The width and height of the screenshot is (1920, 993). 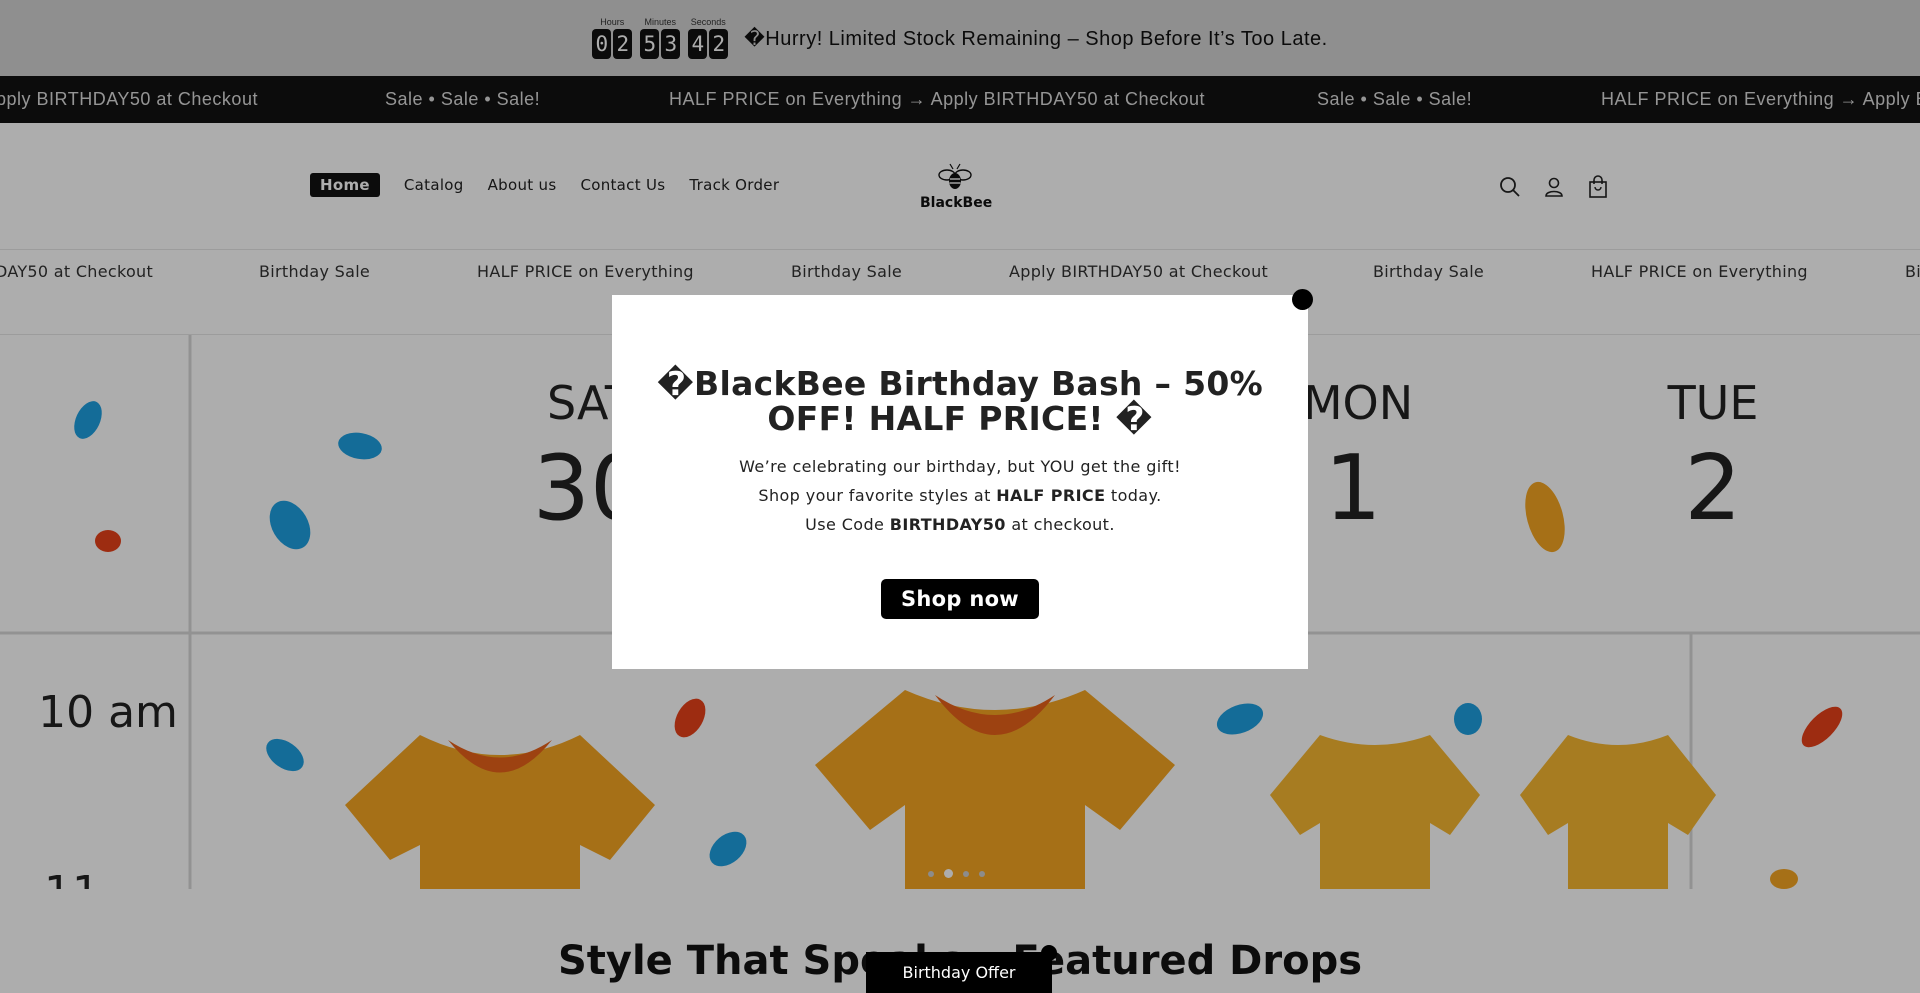 I want to click on close-icon, so click(x=1302, y=299).